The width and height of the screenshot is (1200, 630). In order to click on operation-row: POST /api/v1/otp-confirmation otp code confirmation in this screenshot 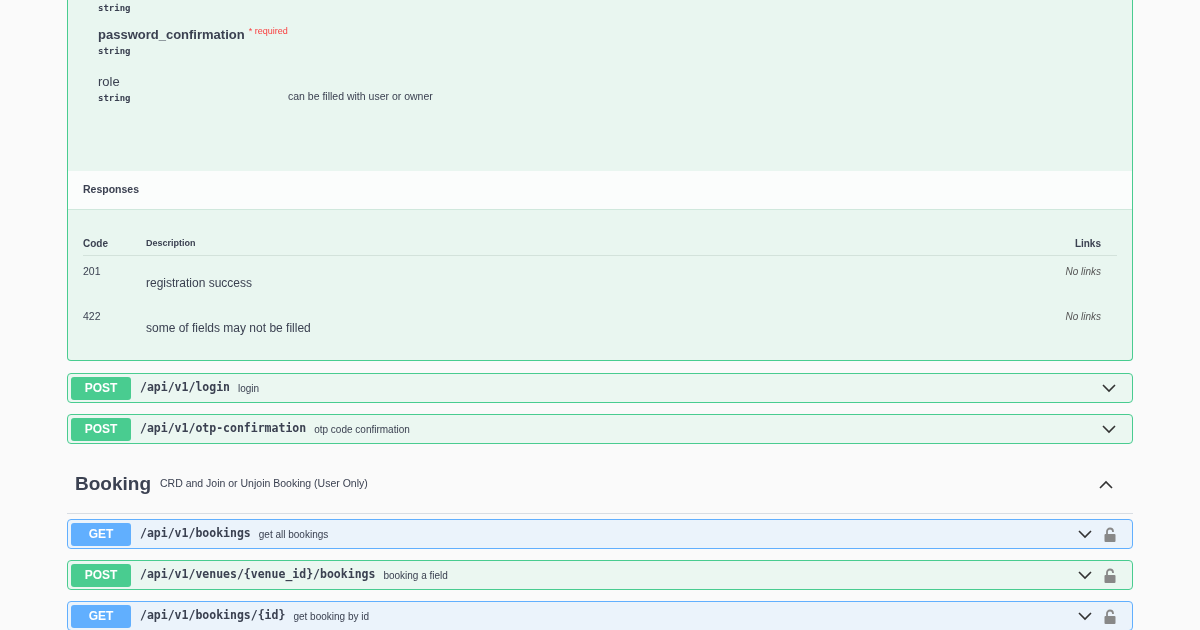, I will do `click(600, 429)`.